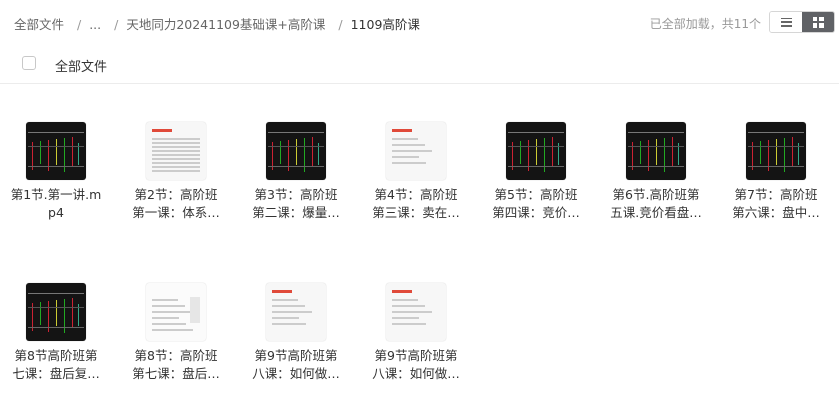 The width and height of the screenshot is (839, 406). I want to click on file-item: 第1节.第一讲.m p4, so click(56, 159).